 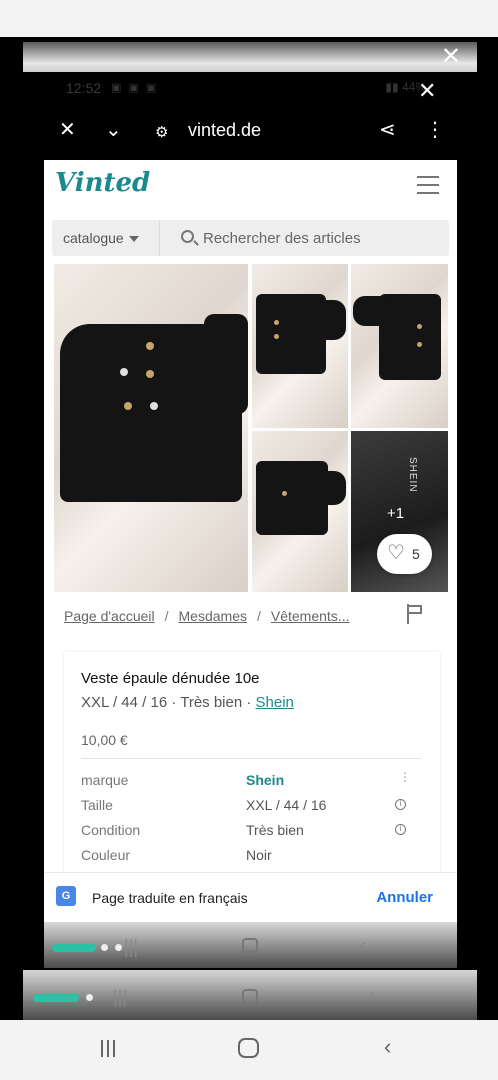 What do you see at coordinates (412, 475) in the screenshot?
I see `shein-label-text: SHEIN` at bounding box center [412, 475].